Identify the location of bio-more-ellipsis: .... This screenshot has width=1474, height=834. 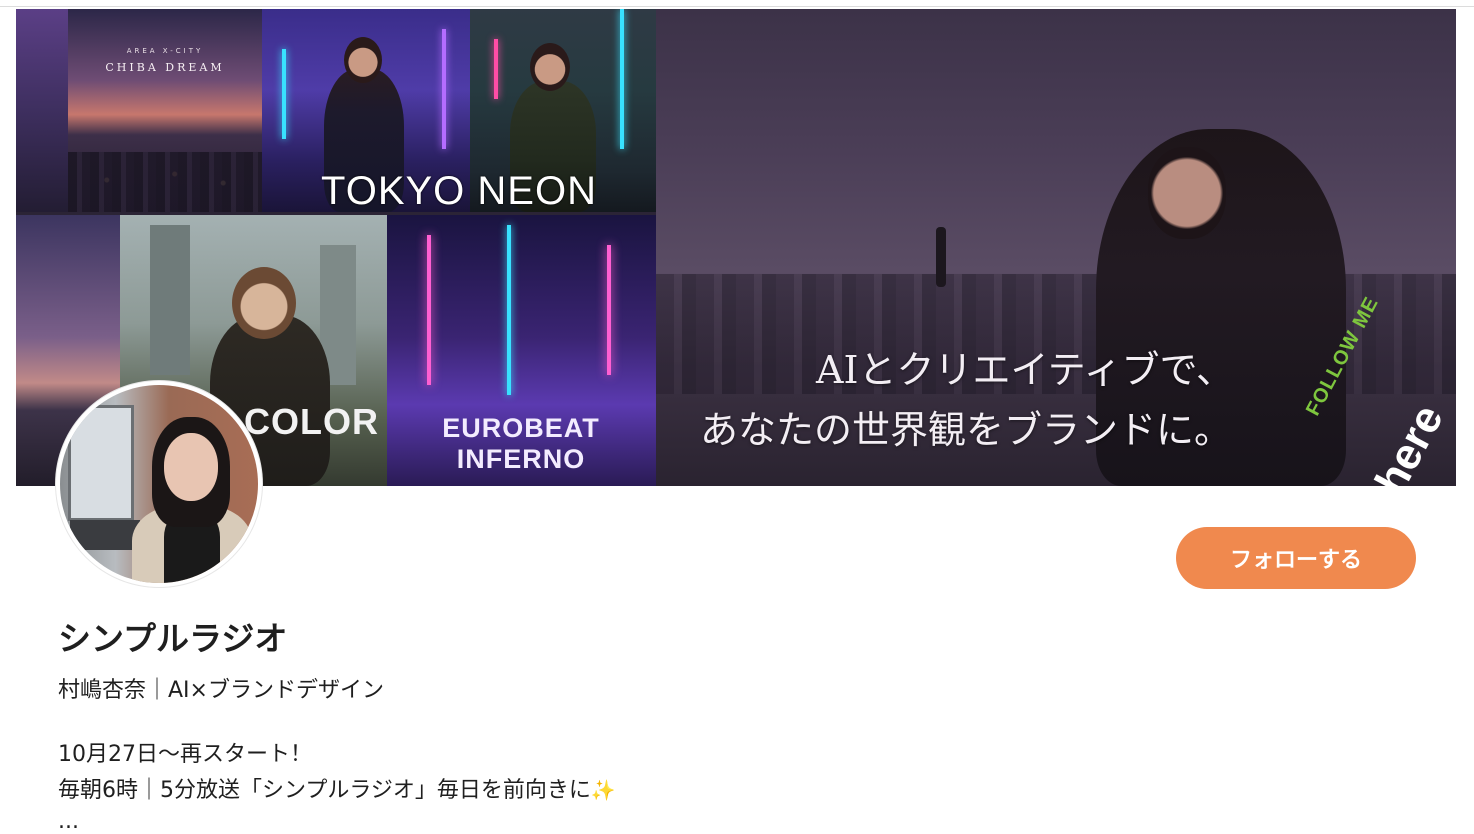
(68, 822).